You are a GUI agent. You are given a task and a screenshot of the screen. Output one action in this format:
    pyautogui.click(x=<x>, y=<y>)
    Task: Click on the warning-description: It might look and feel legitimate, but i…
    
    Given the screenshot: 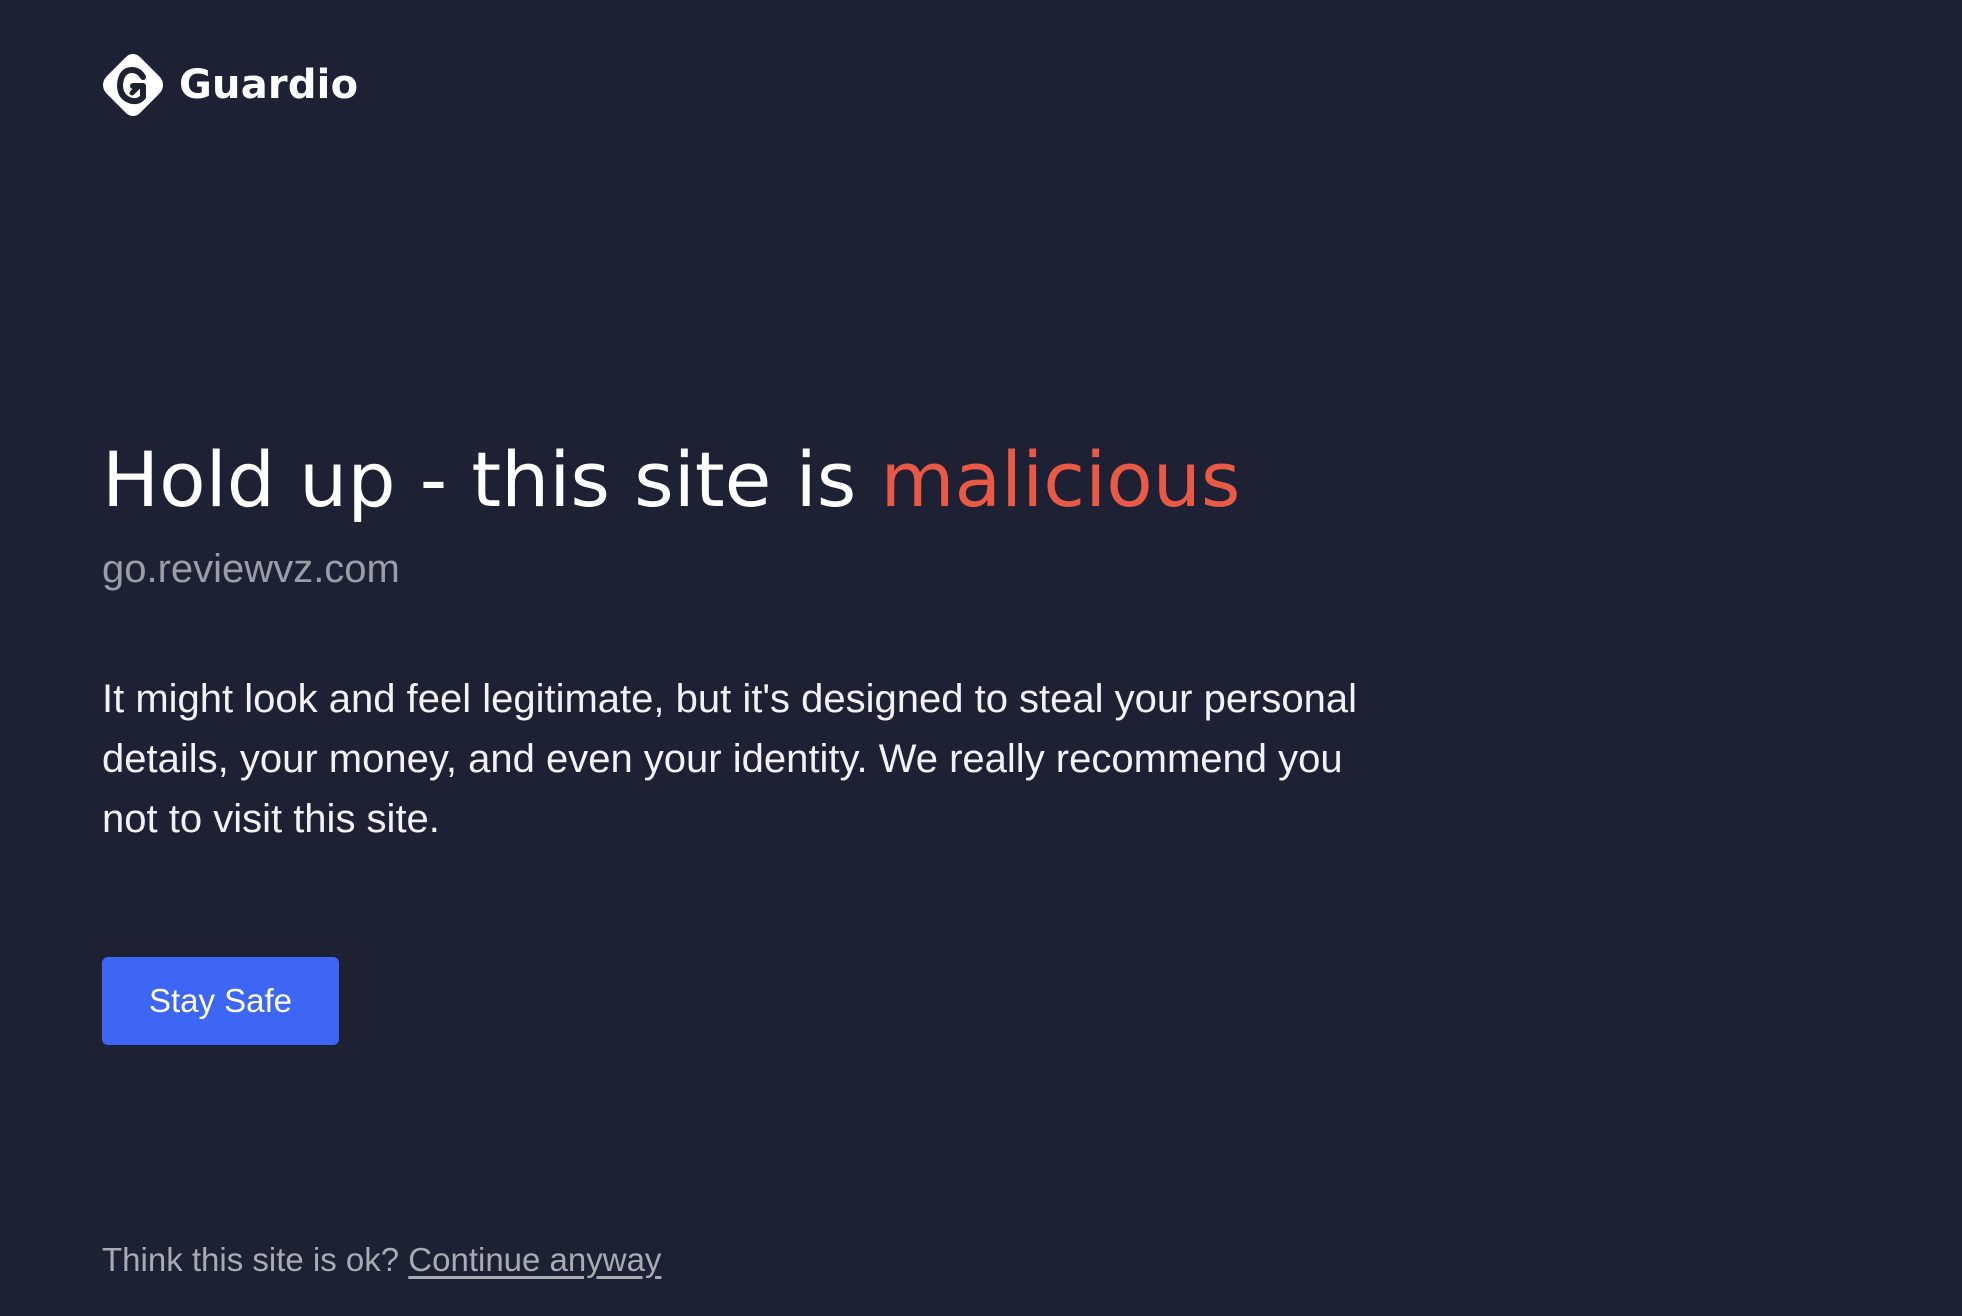 What is the action you would take?
    pyautogui.click(x=730, y=759)
    